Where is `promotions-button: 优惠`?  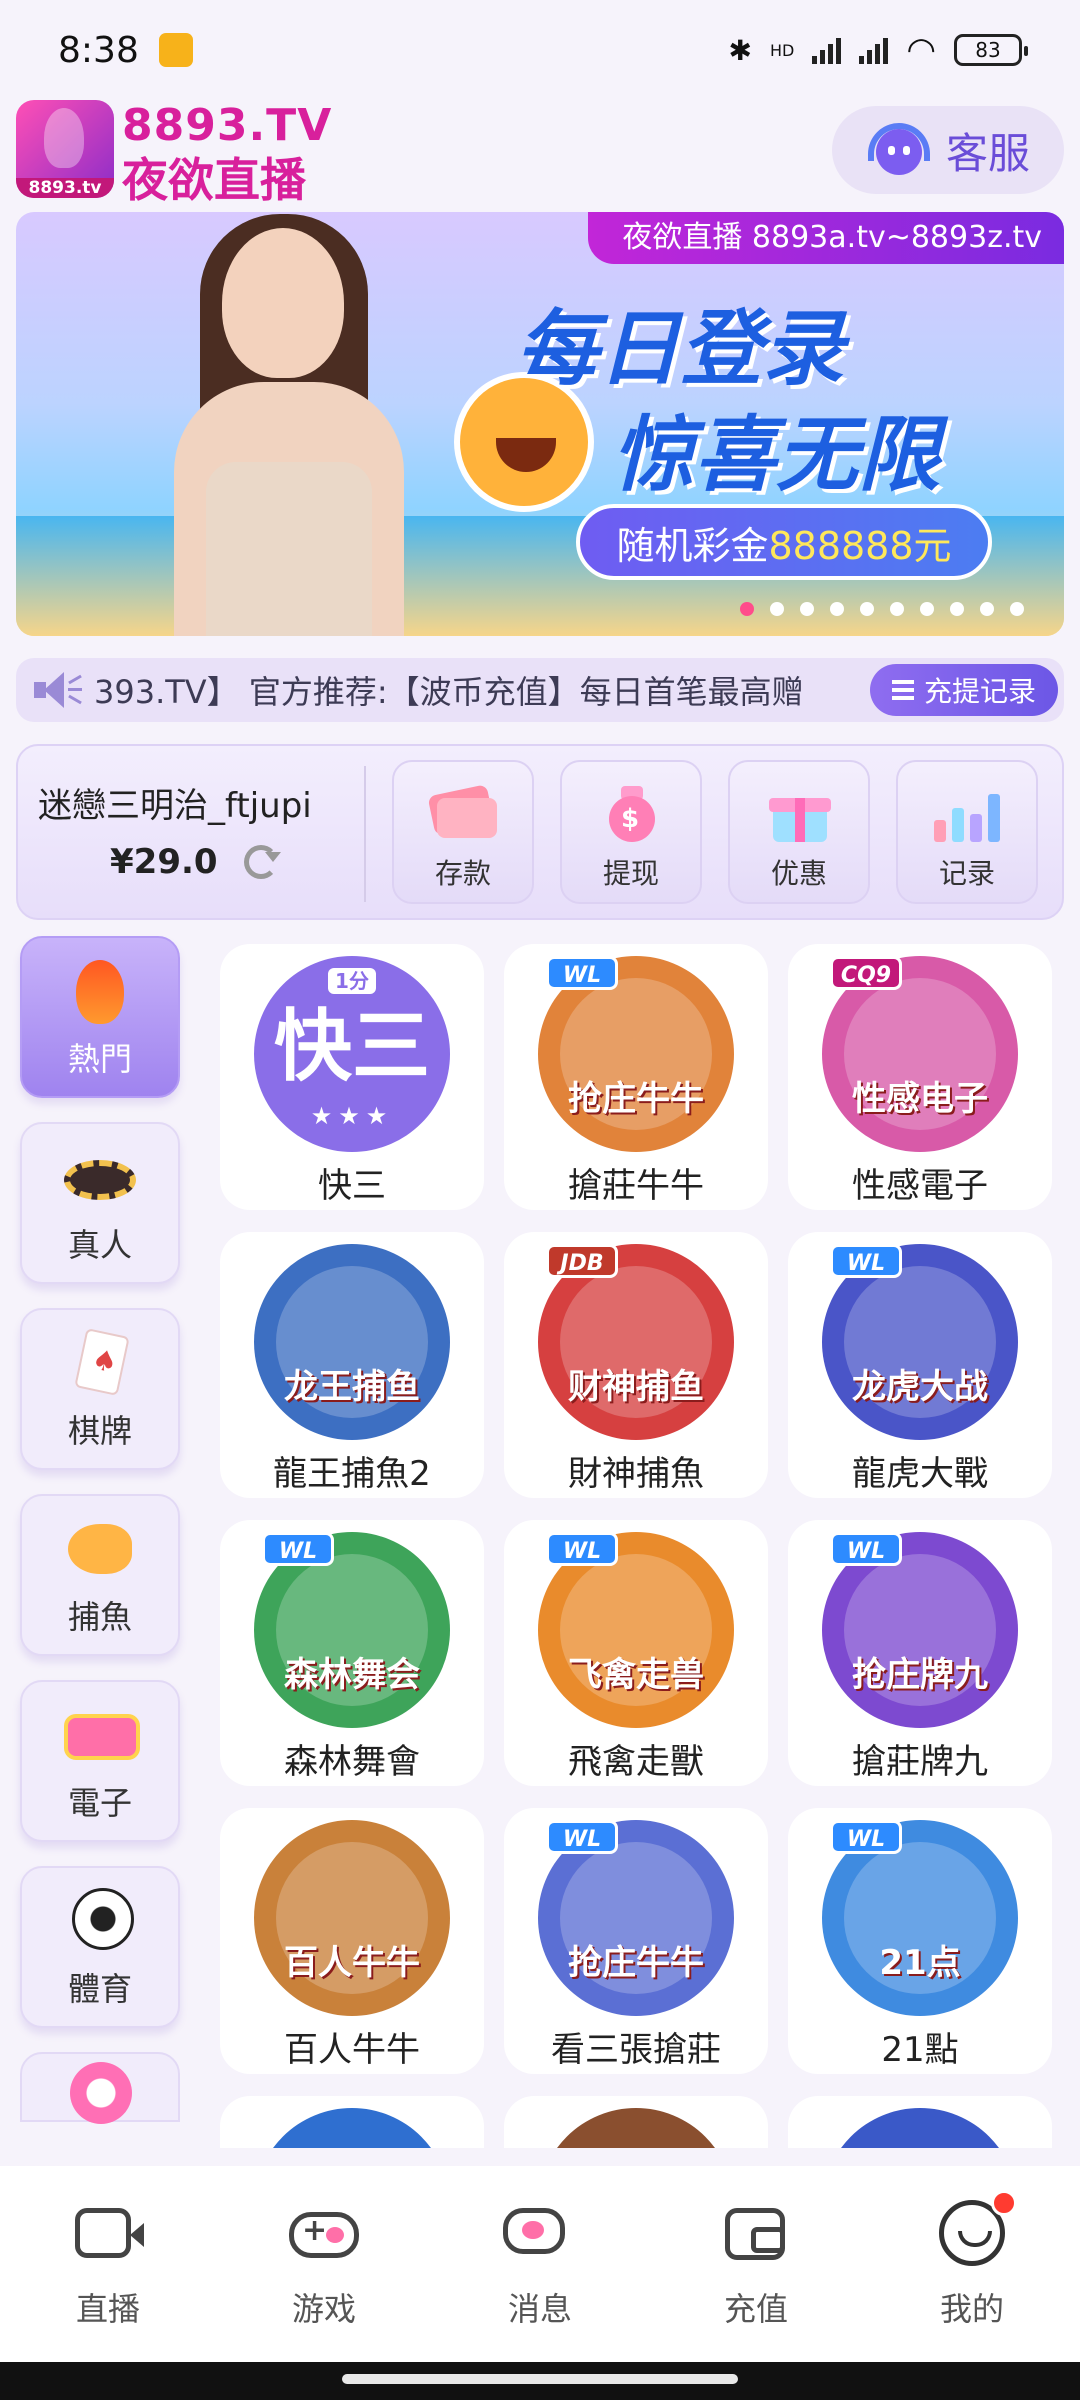 promotions-button: 优惠 is located at coordinates (799, 832).